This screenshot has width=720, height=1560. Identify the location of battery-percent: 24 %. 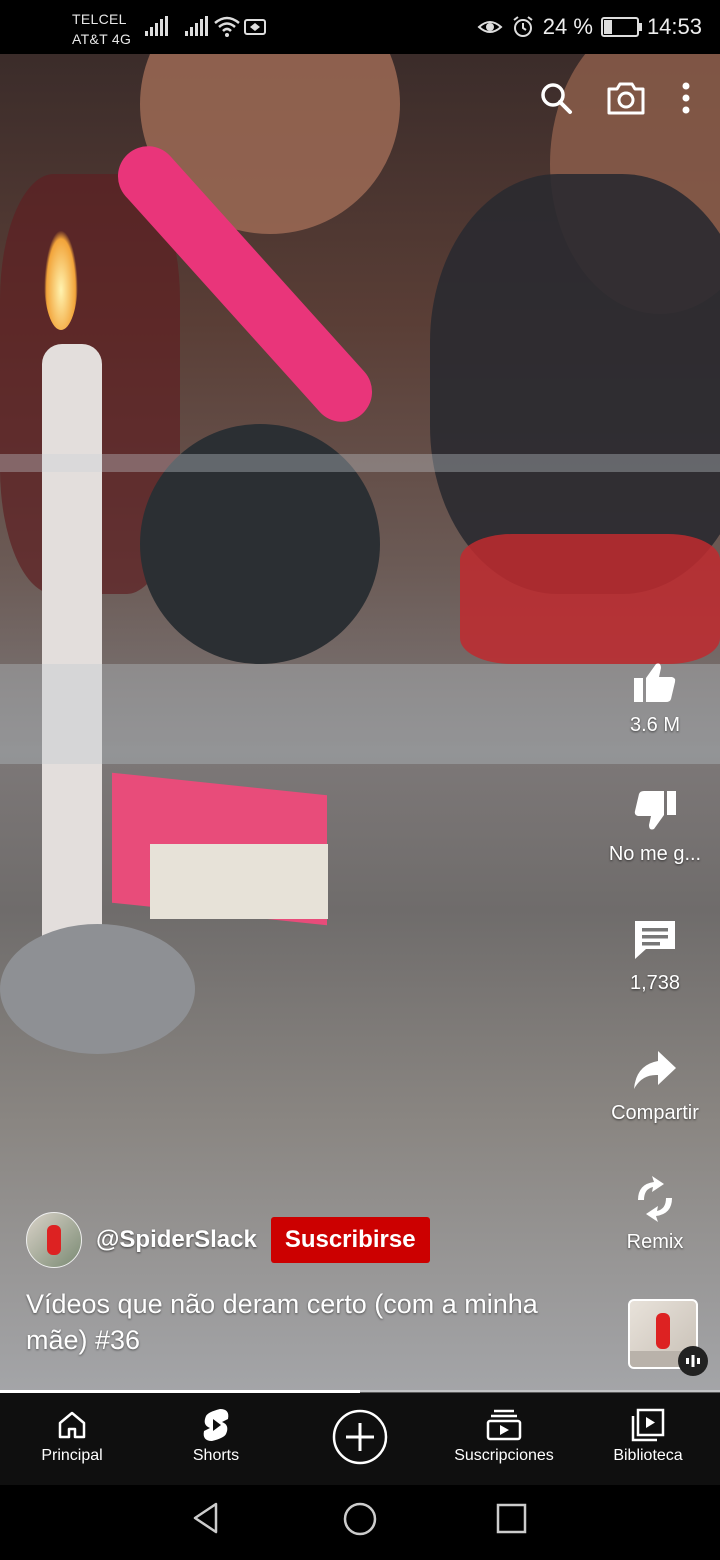
(567, 26).